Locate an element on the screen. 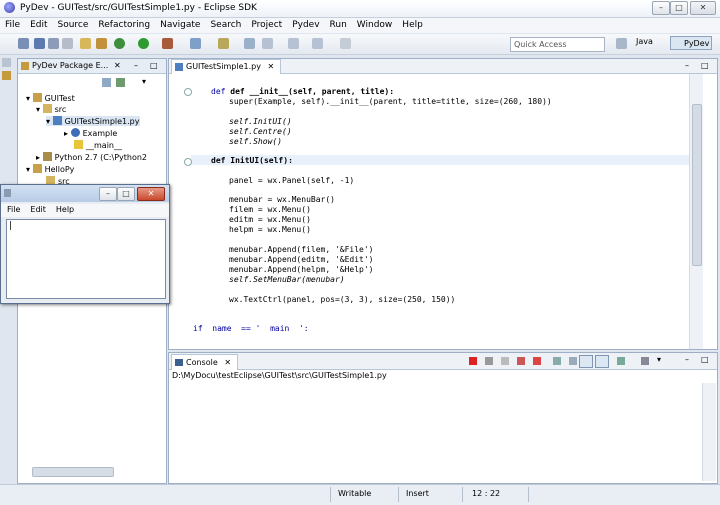 This screenshot has height=505, width=720. run-icon is located at coordinates (143, 43).